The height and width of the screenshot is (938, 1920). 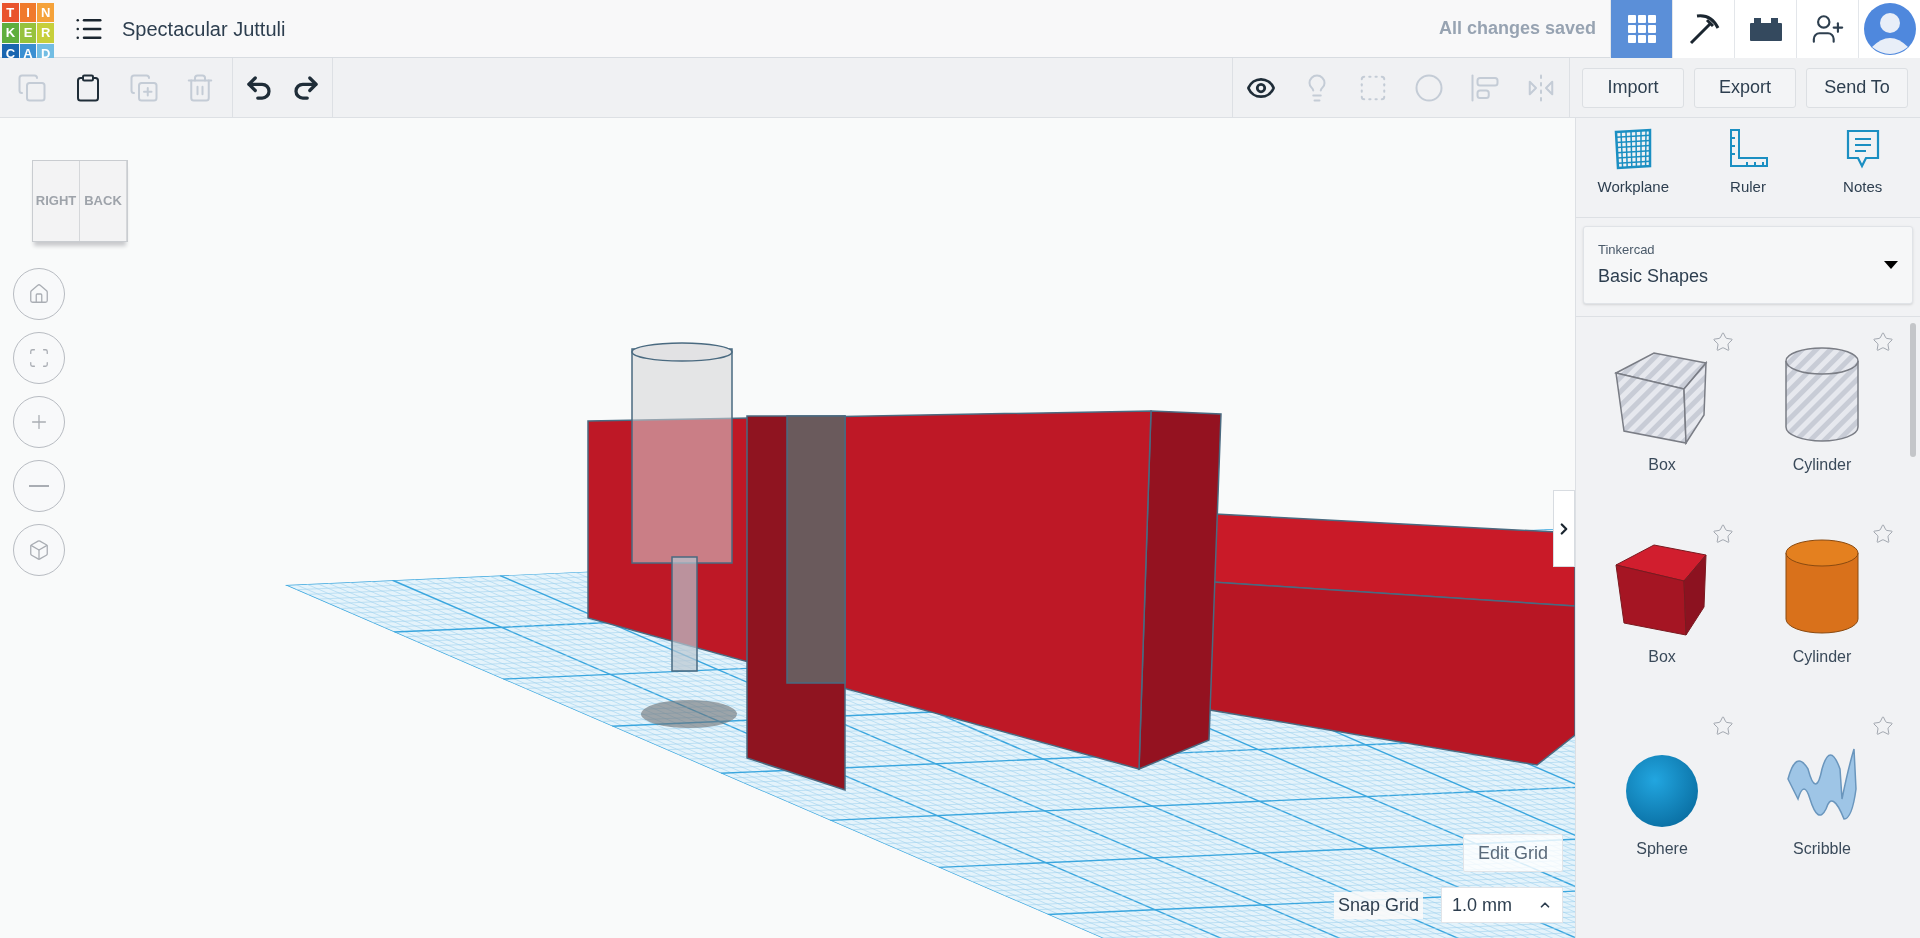 What do you see at coordinates (1857, 87) in the screenshot?
I see `toolbar-button: Send To` at bounding box center [1857, 87].